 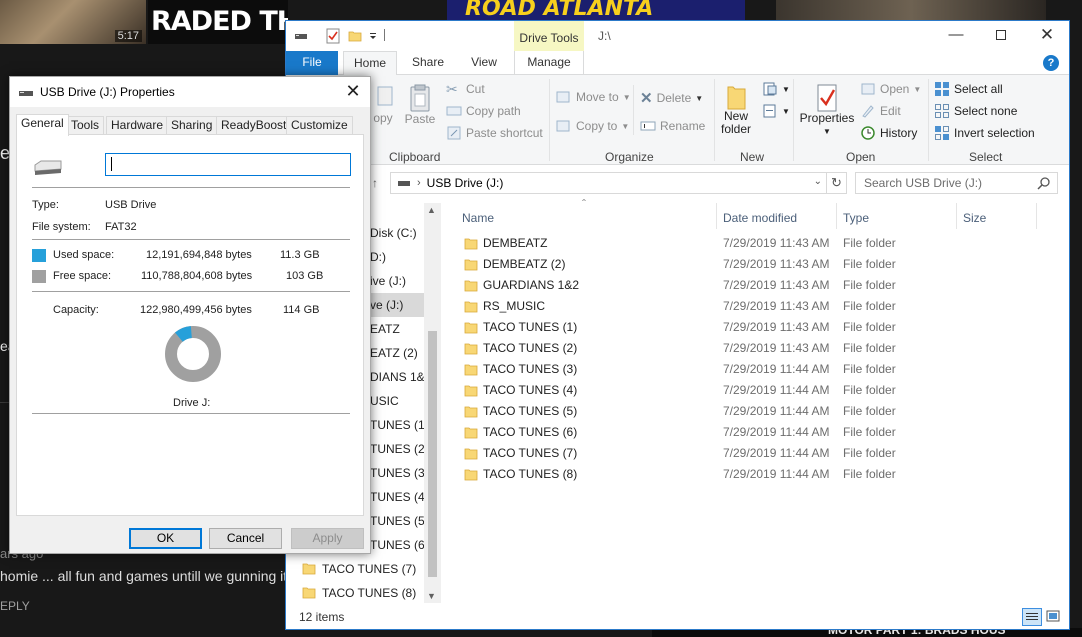 What do you see at coordinates (968, 89) in the screenshot?
I see `select-all-button: Select all` at bounding box center [968, 89].